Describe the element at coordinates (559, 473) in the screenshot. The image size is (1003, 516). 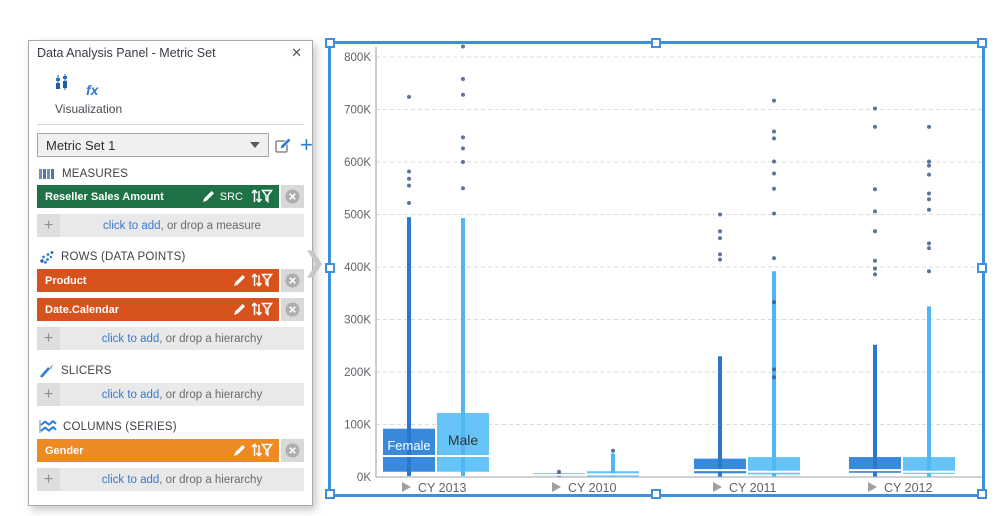
I see `box-female-cy-2010` at that location.